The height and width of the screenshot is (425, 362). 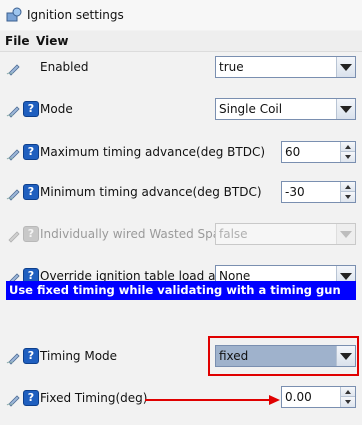 What do you see at coordinates (94, 398) in the screenshot?
I see `fixed-timing-label: Fixed Timing(deg)` at bounding box center [94, 398].